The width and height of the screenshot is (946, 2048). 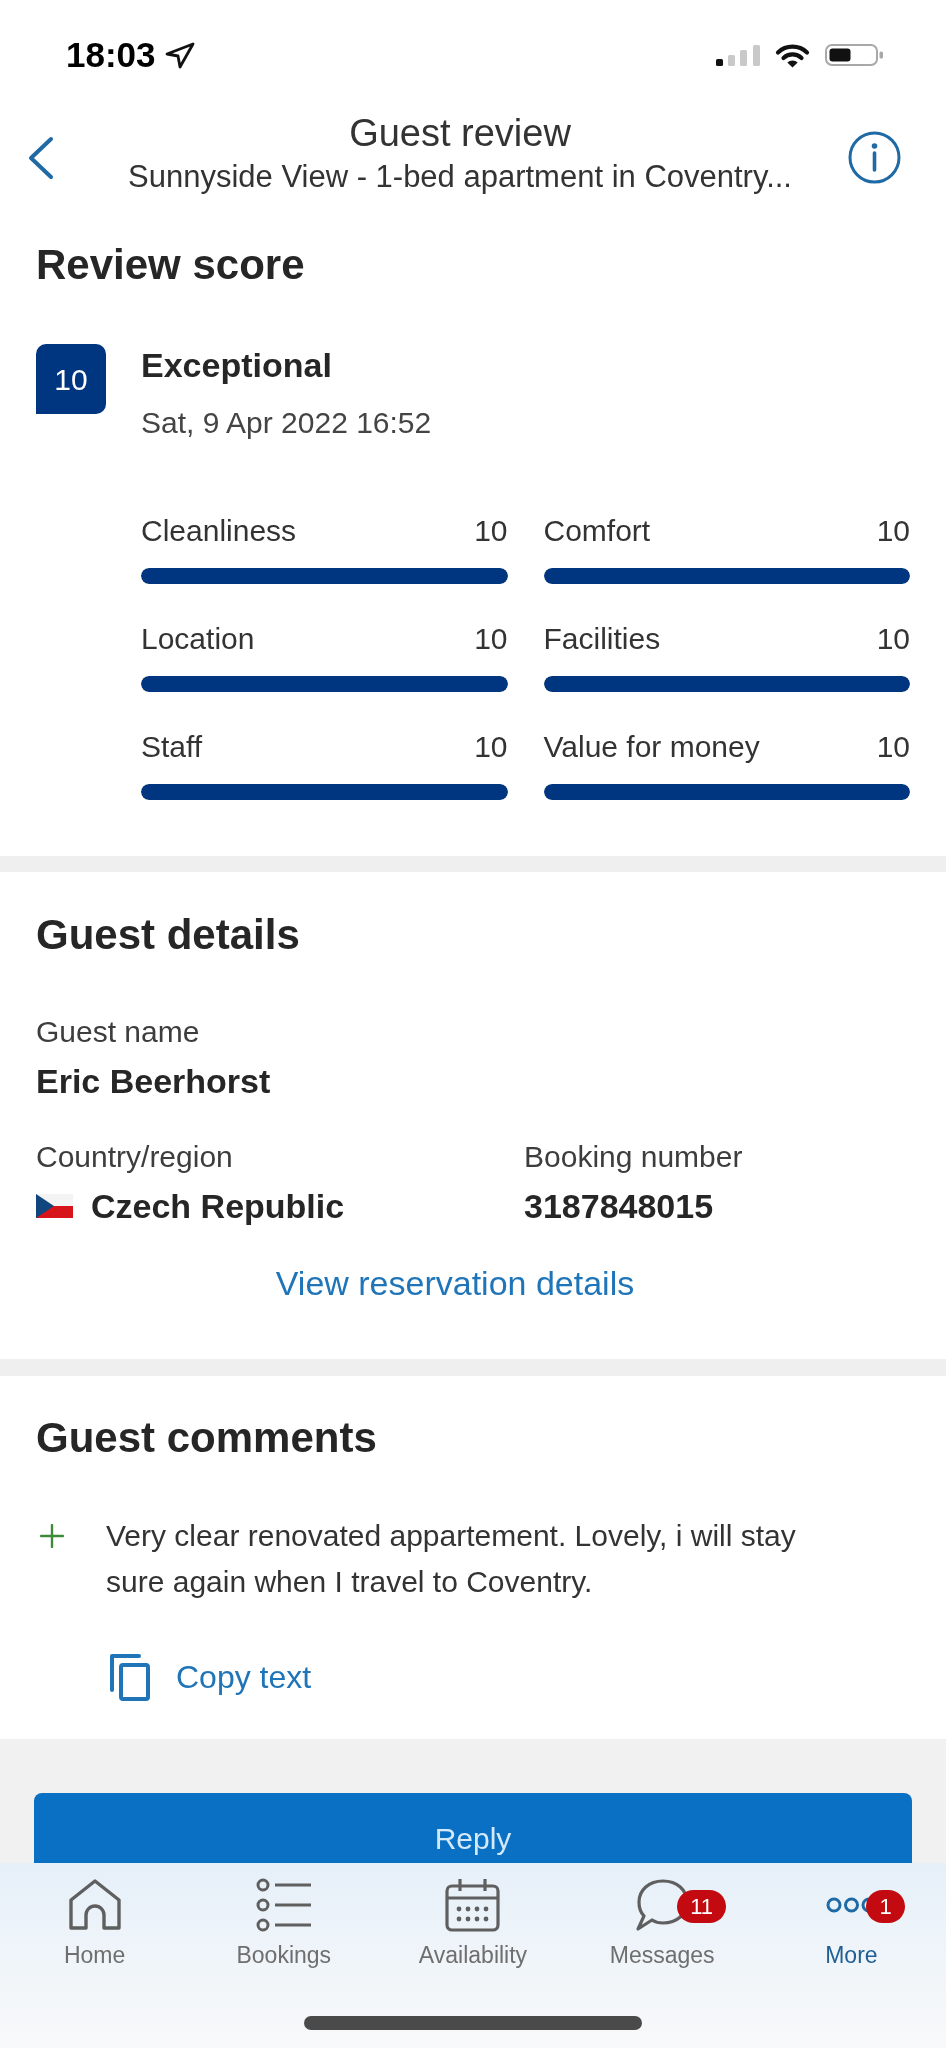 I want to click on back-icon, so click(x=40, y=157).